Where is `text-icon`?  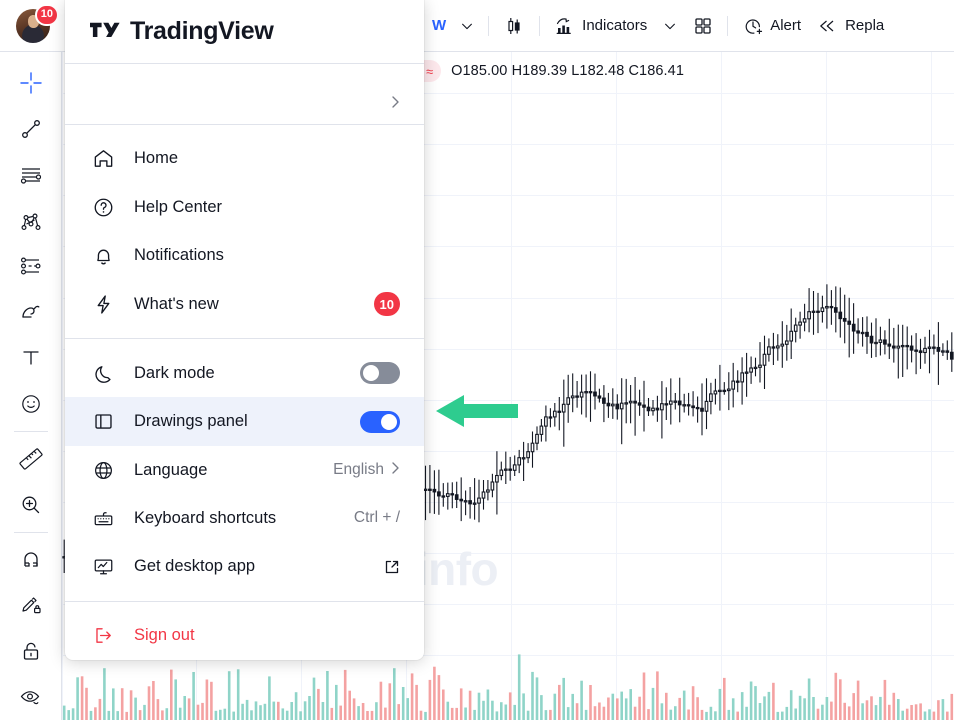 text-icon is located at coordinates (30, 358).